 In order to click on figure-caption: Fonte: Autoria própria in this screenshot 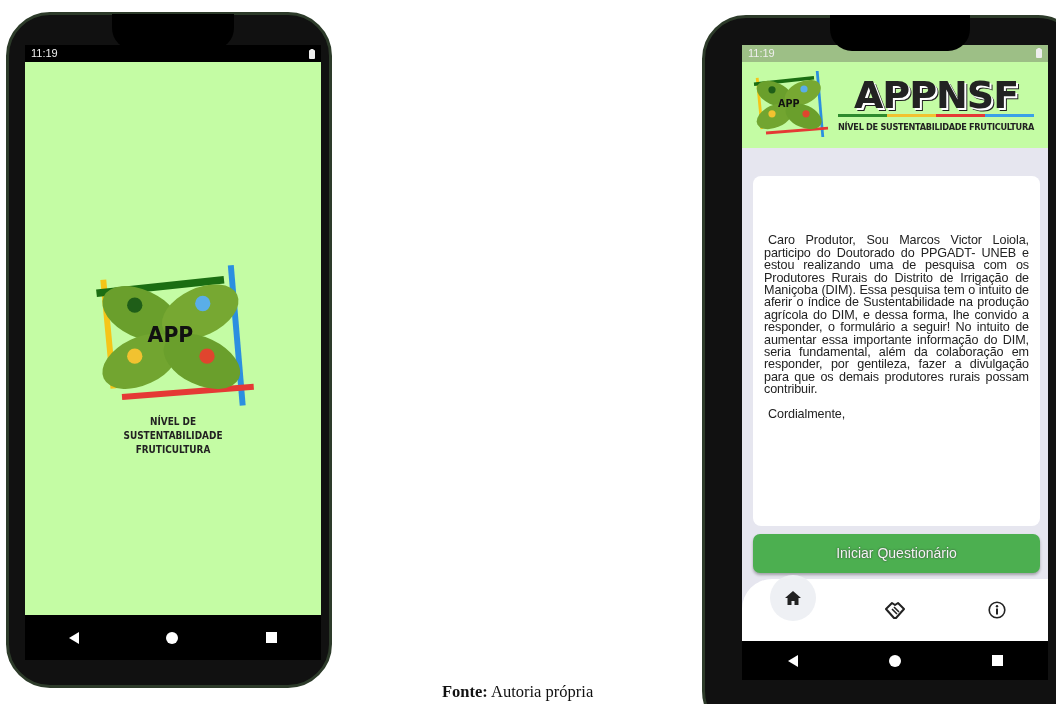, I will do `click(518, 692)`.